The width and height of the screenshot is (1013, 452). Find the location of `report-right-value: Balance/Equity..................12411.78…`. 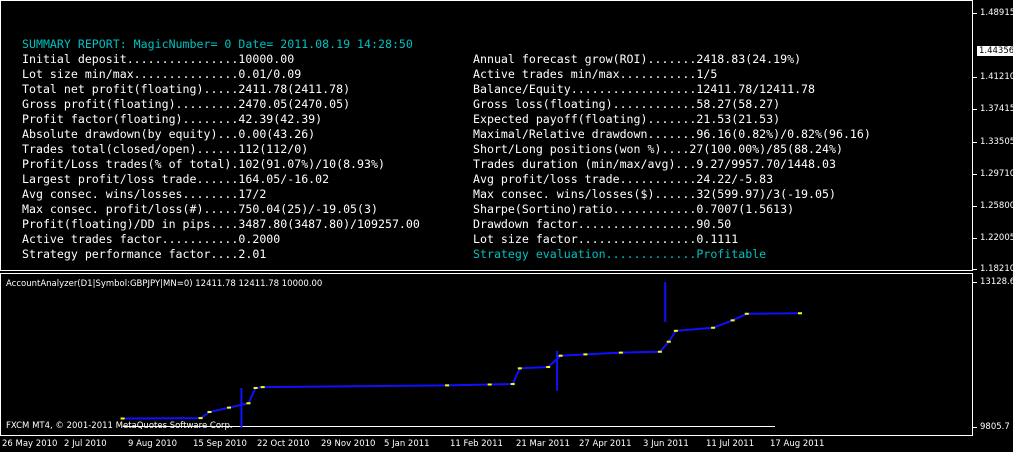

report-right-value: Balance/Equity..................12411.78… is located at coordinates (644, 89).